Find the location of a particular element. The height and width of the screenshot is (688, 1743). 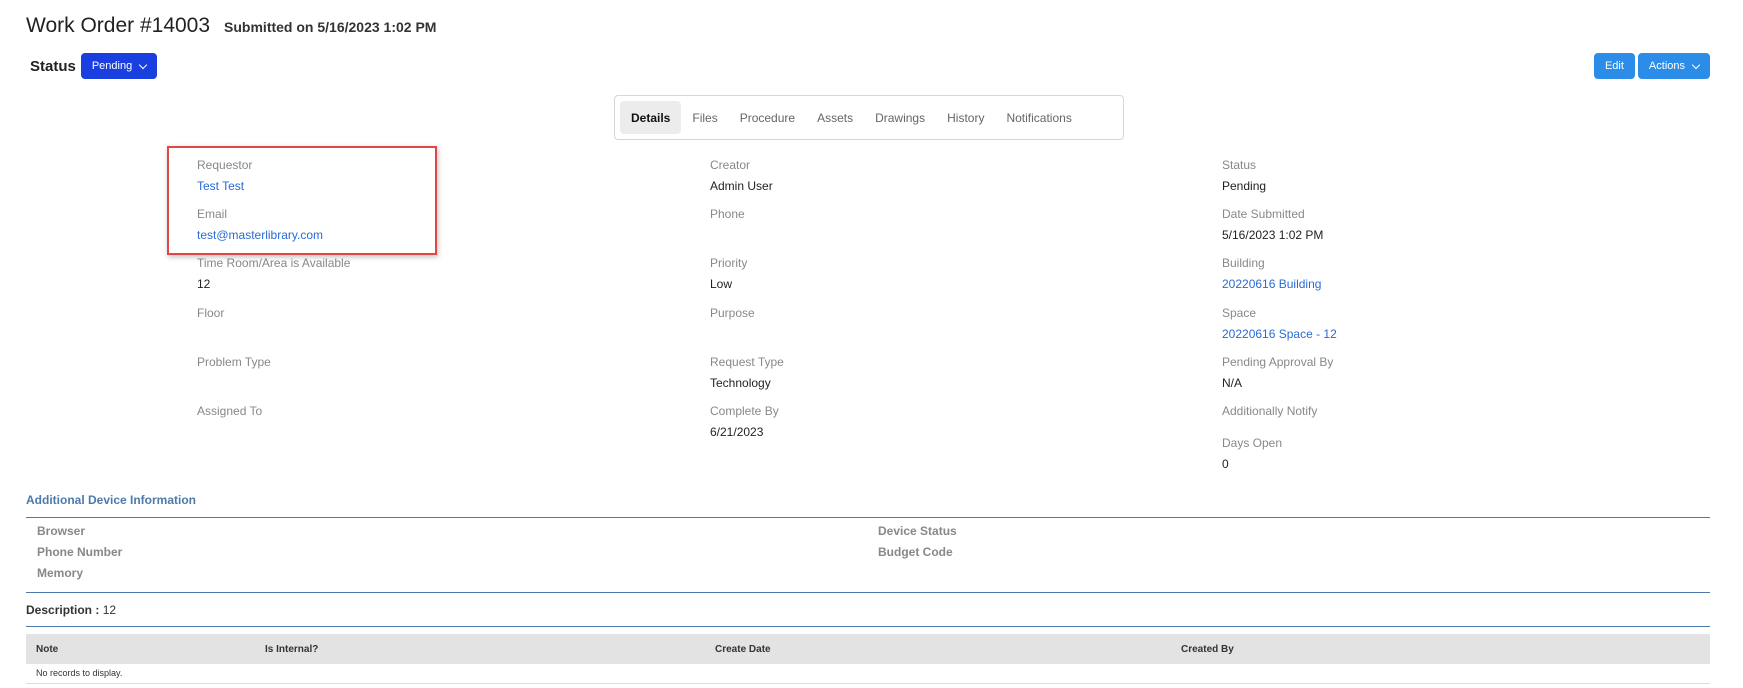

description: Description : 12 is located at coordinates (71, 610).